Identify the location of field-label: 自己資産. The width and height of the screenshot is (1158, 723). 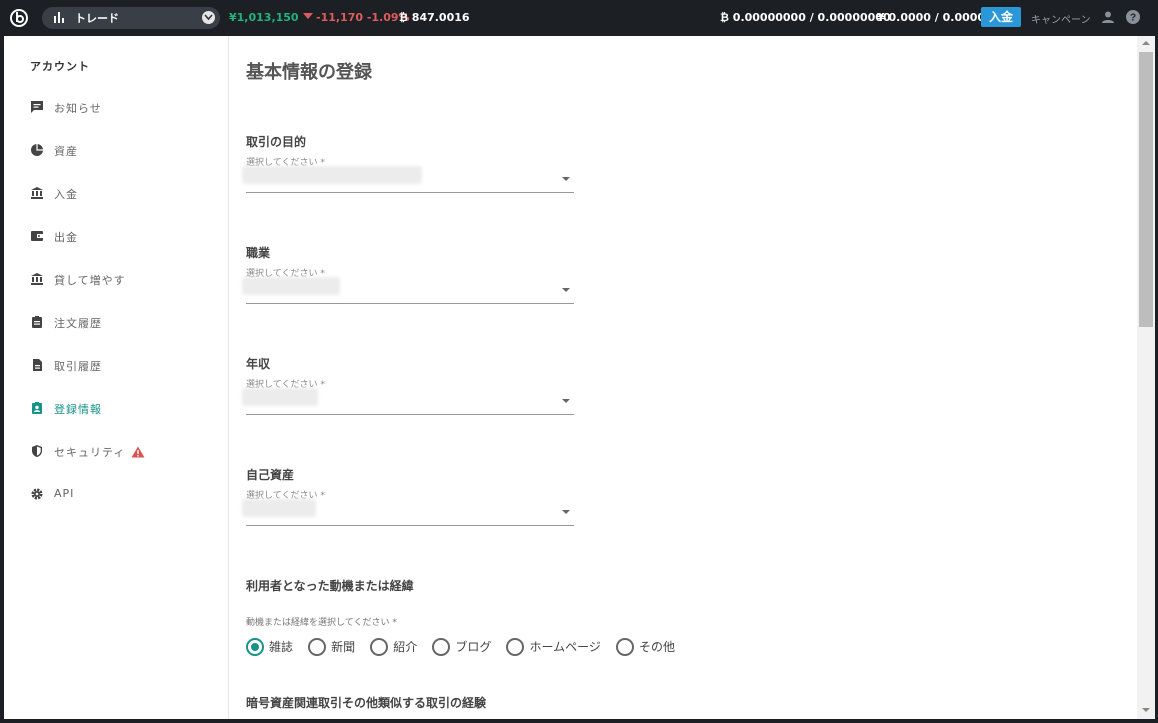
(270, 475).